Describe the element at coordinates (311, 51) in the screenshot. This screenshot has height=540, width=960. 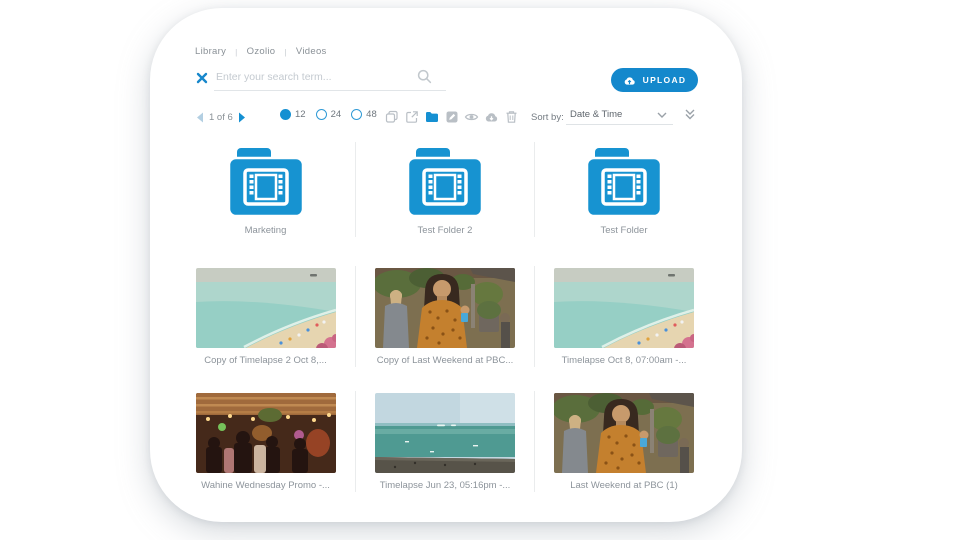
I see `breadcrumb-videos: Videos` at that location.